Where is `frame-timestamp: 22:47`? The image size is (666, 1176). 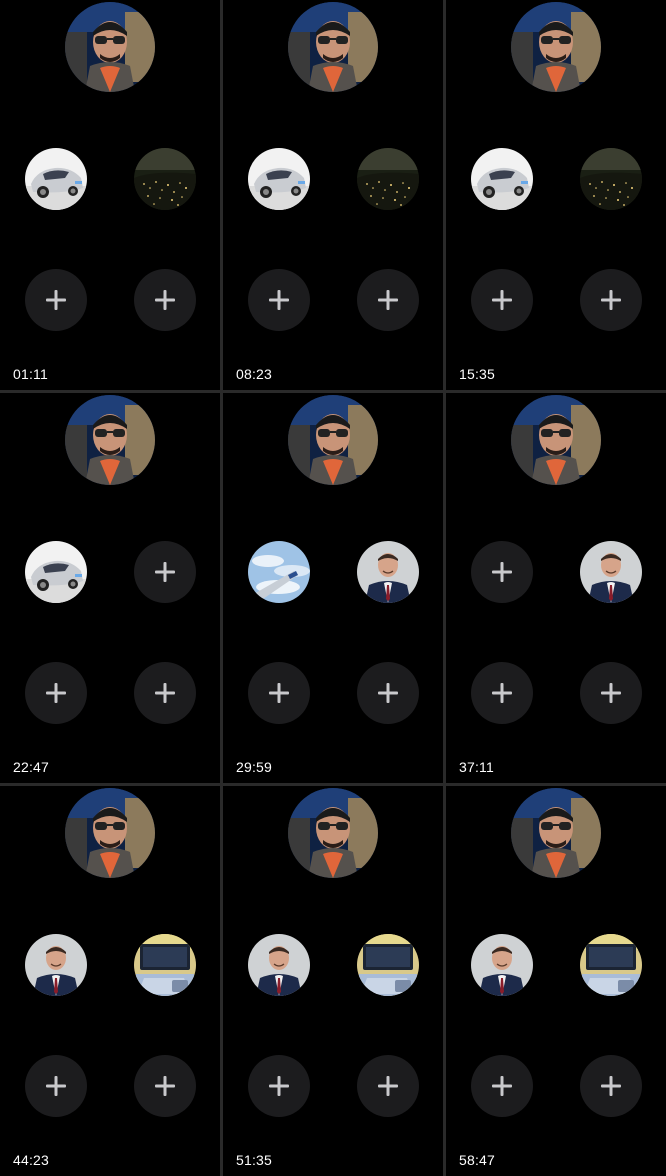
frame-timestamp: 22:47 is located at coordinates (31, 767).